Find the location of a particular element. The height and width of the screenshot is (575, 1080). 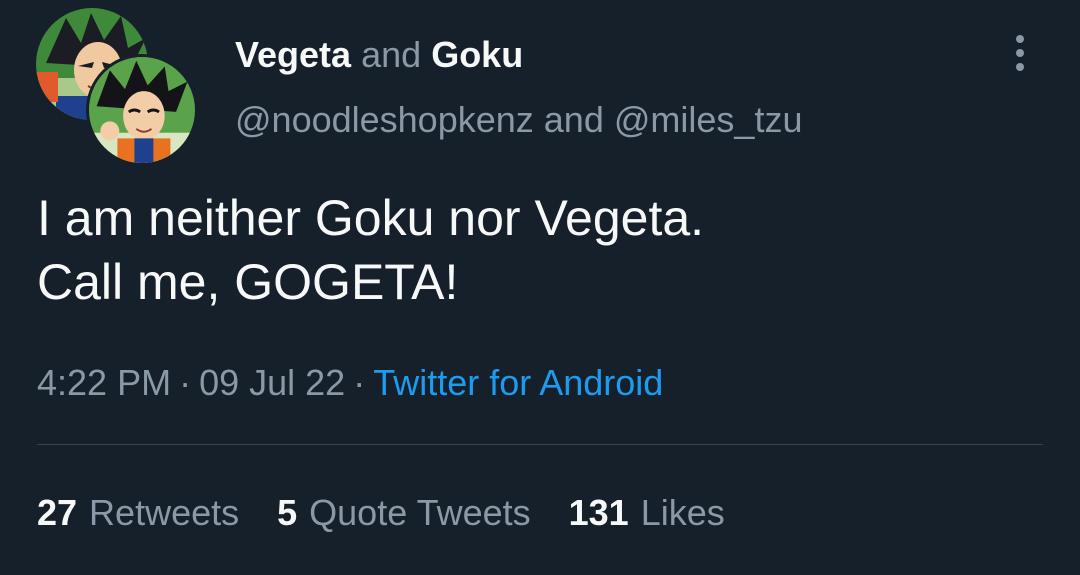

likes-count: 131 is located at coordinates (598, 512).